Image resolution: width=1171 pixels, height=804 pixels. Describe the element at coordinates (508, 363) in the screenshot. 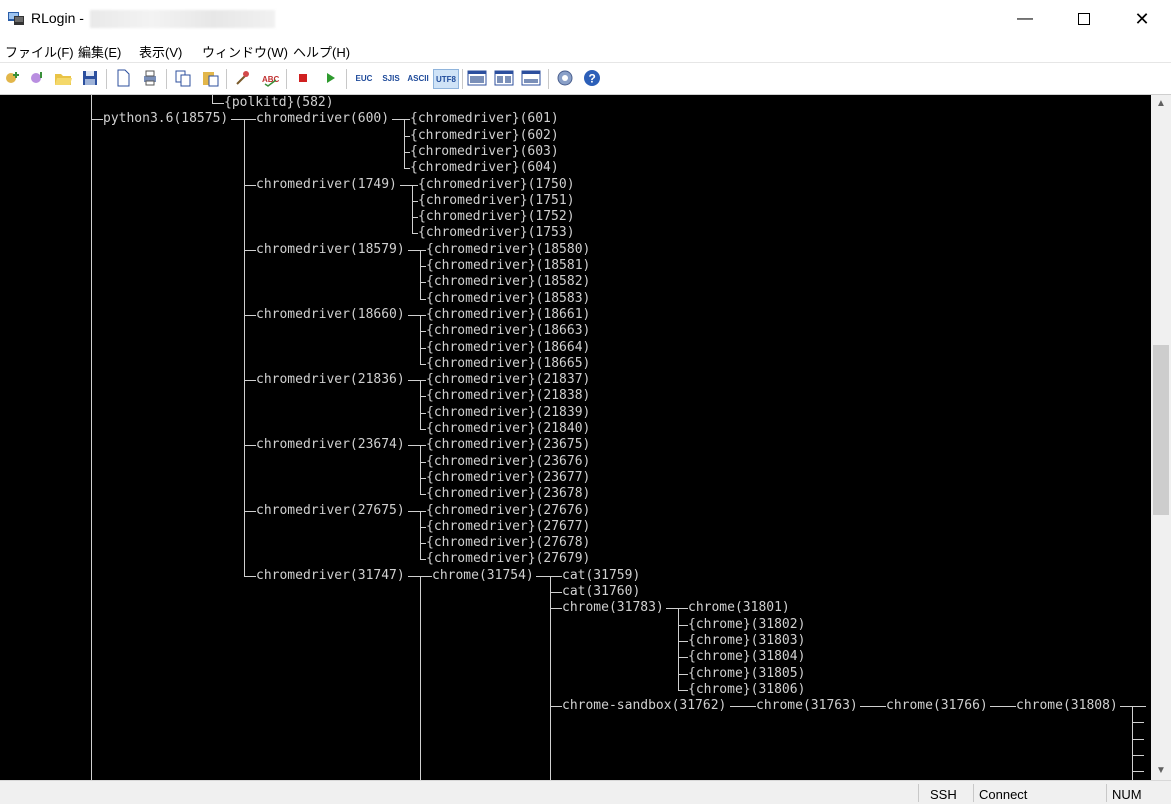

I see `process-chromedriver-thread: {chromedriver}(18665)` at that location.